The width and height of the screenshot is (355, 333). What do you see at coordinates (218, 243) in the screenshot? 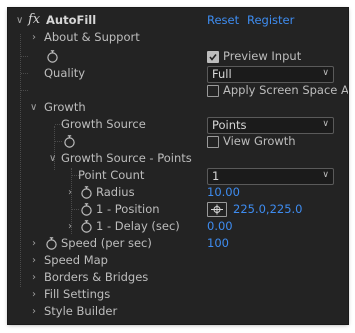
I see `speed-value: 100` at bounding box center [218, 243].